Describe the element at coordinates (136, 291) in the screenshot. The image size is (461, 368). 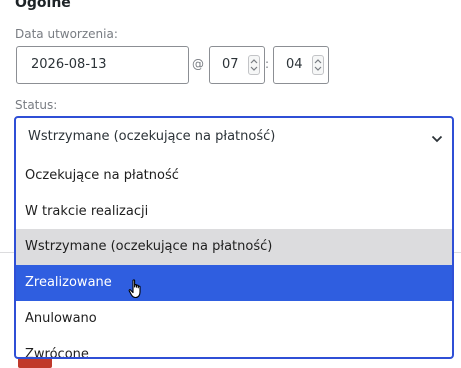
I see `hand-pointer-icon` at that location.